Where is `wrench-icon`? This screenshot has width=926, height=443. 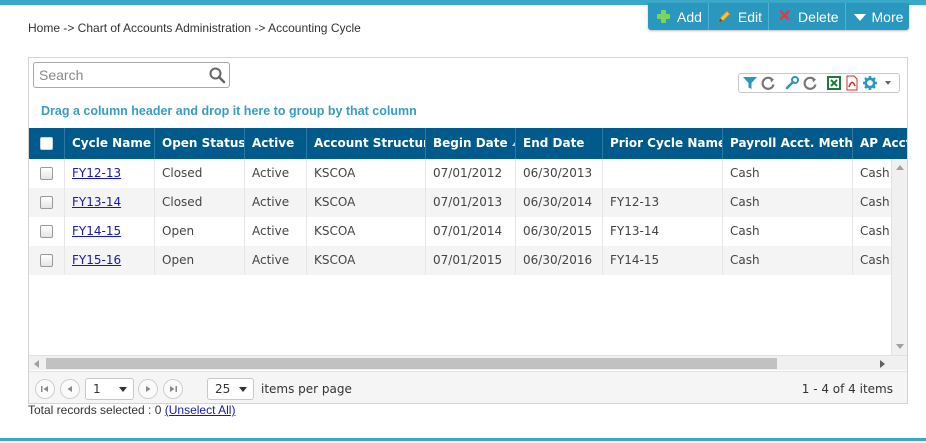
wrench-icon is located at coordinates (792, 83).